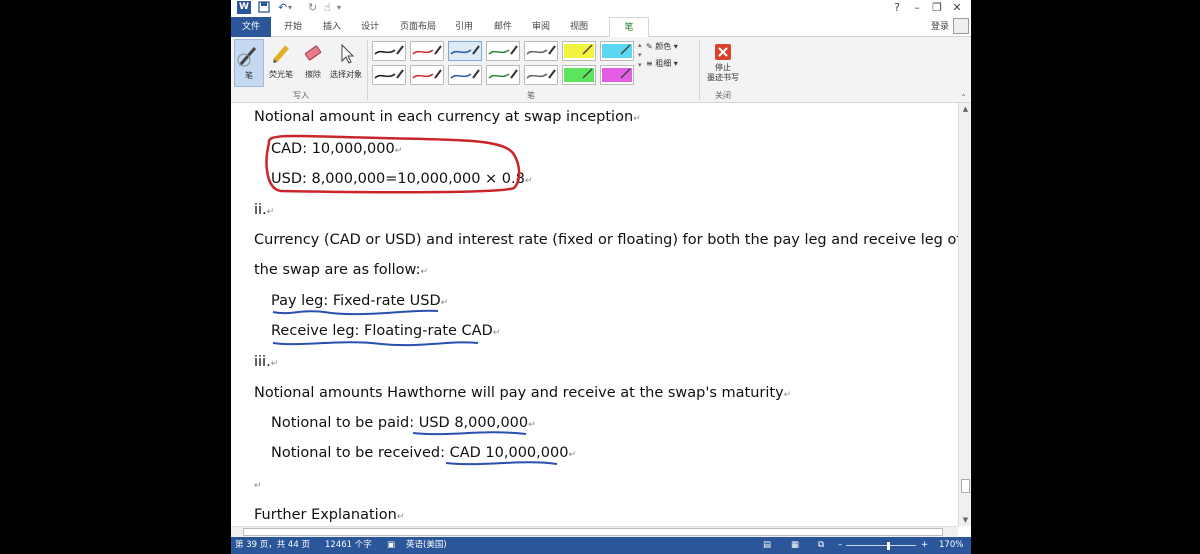 Image resolution: width=1200 pixels, height=554 pixels. What do you see at coordinates (821, 545) in the screenshot?
I see `web-layout-icon: ⧉` at bounding box center [821, 545].